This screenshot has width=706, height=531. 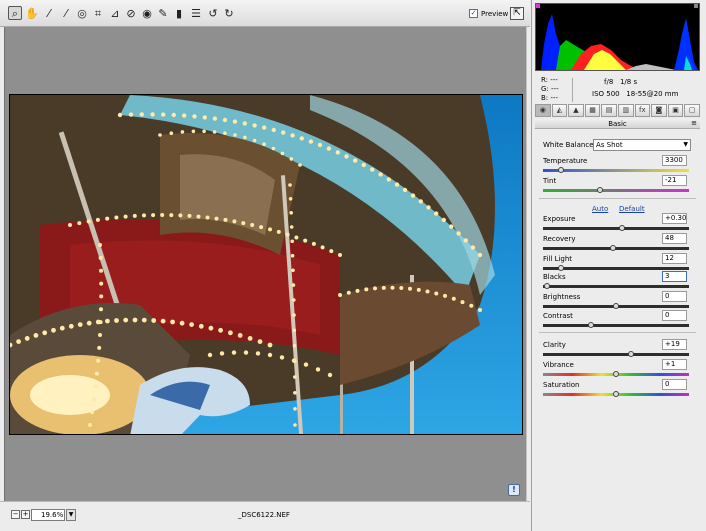 What do you see at coordinates (25, 514) in the screenshot?
I see `zoom-in-button: +` at bounding box center [25, 514].